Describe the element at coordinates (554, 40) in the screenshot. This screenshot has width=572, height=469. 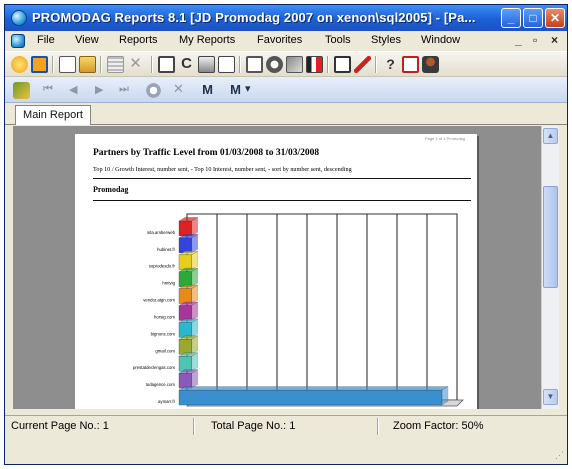
I see `mdi-close-button: ×` at that location.